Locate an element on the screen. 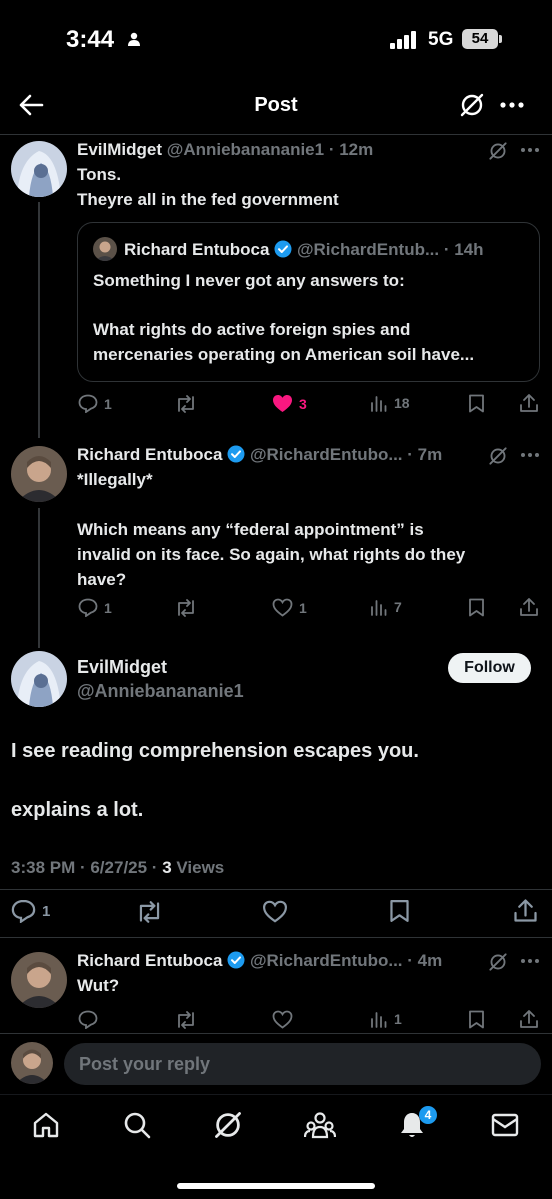 Image resolution: width=552 pixels, height=1199 pixels. views-label: Views is located at coordinates (198, 867).